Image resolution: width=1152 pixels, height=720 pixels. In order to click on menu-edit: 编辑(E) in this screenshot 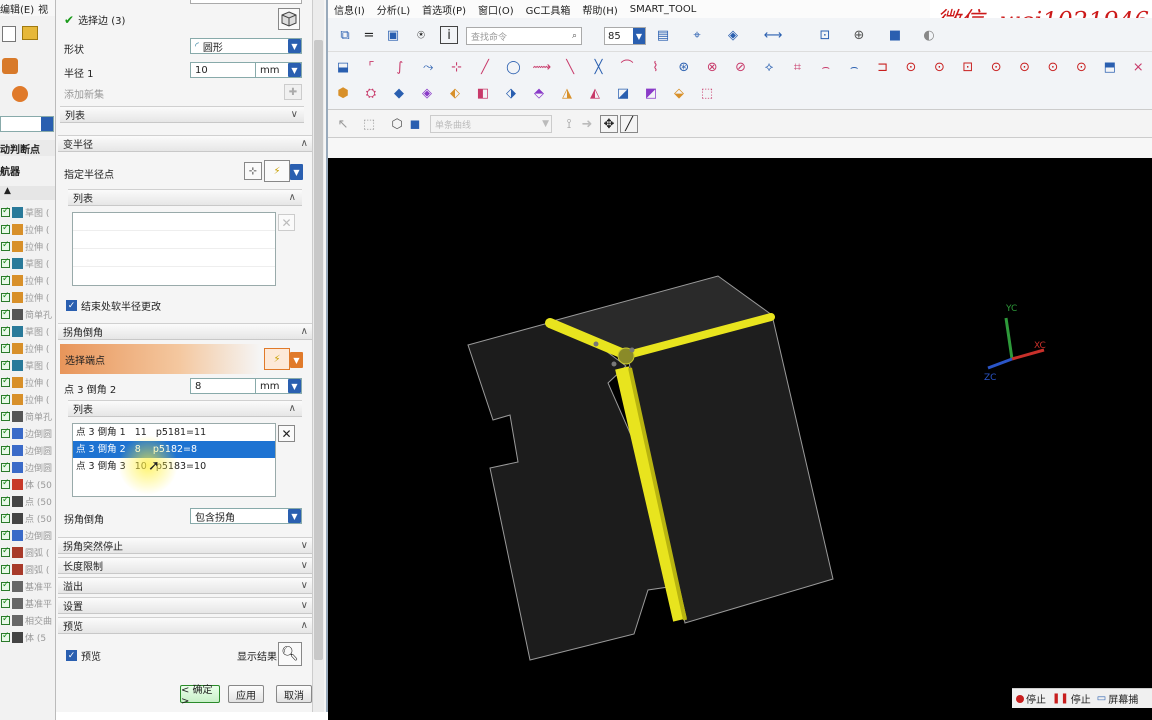, I will do `click(17, 8)`.